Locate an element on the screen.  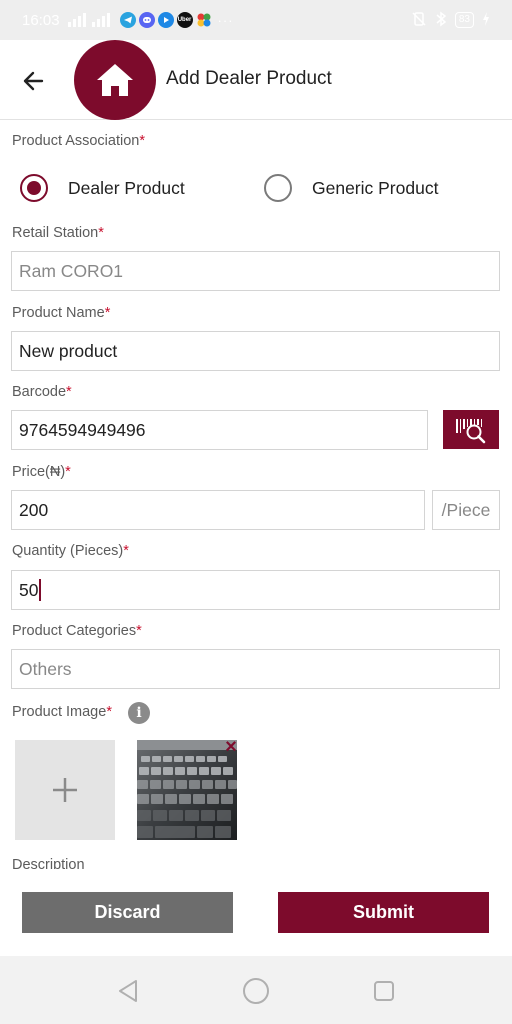
status-bar: 16:03 Uber ··· 83 is located at coordinates (256, 20).